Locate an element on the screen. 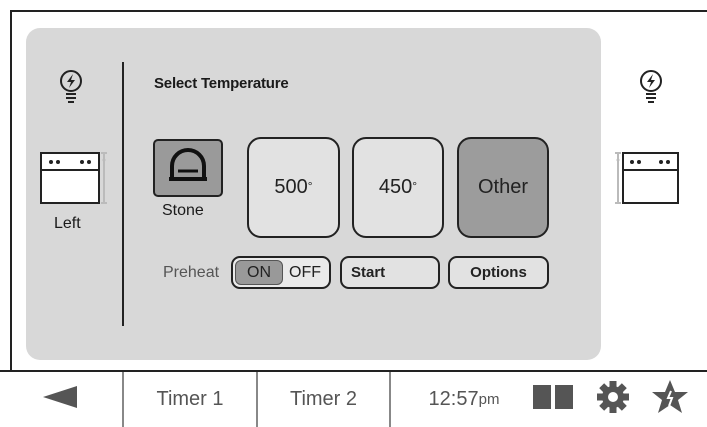 This screenshot has width=707, height=427. temp-value: 450 is located at coordinates (395, 187).